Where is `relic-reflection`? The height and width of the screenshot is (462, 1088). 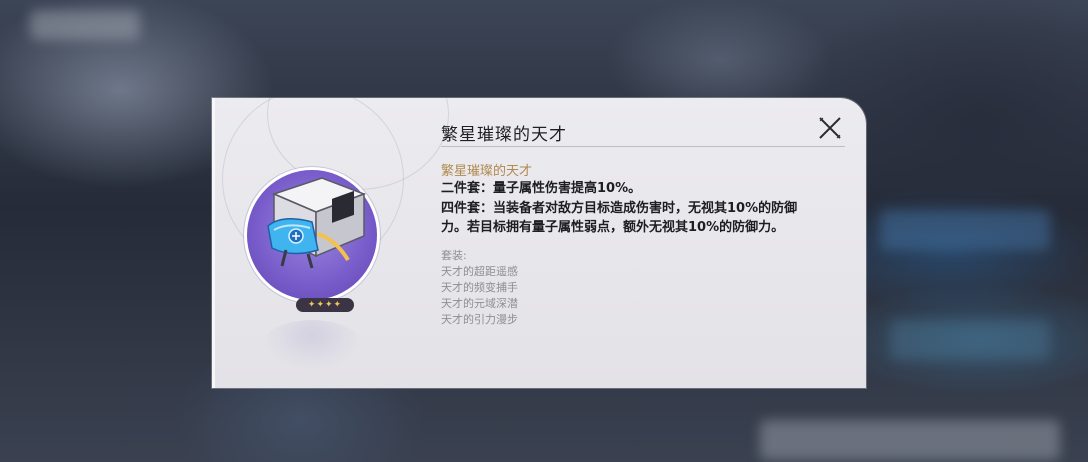
relic-reflection is located at coordinates (312, 345).